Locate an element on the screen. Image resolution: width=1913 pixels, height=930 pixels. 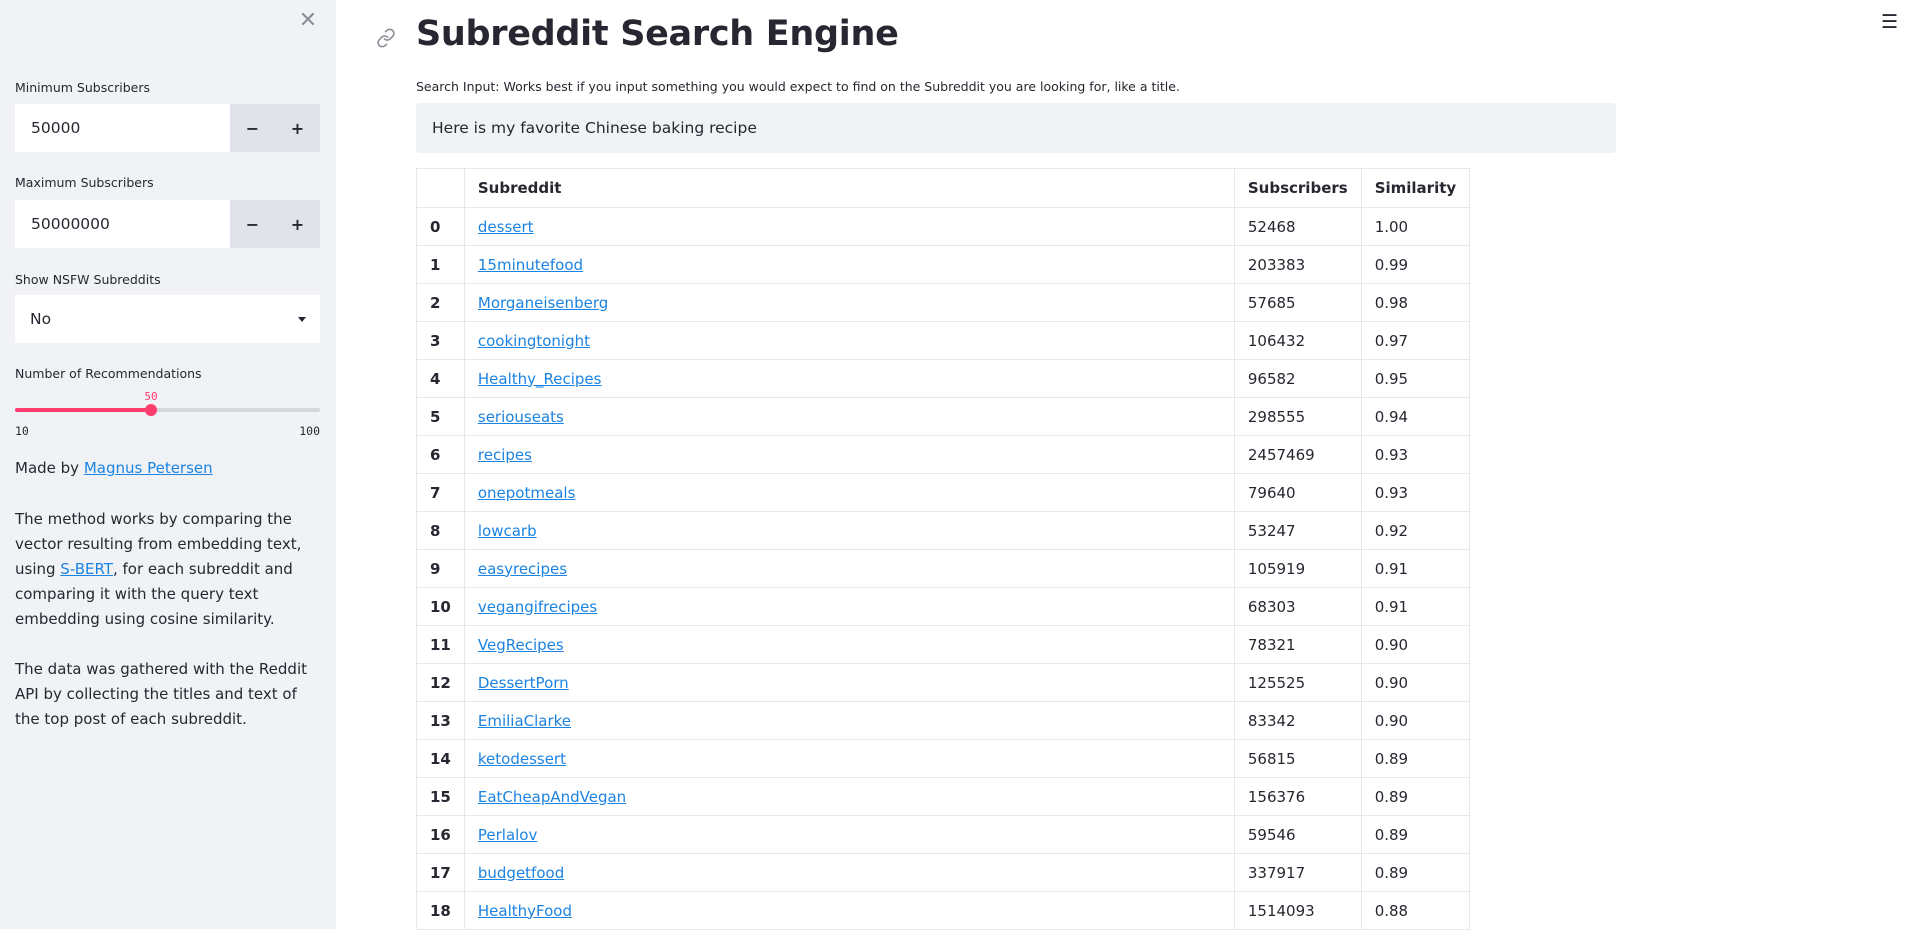
slider-thumb is located at coordinates (151, 410).